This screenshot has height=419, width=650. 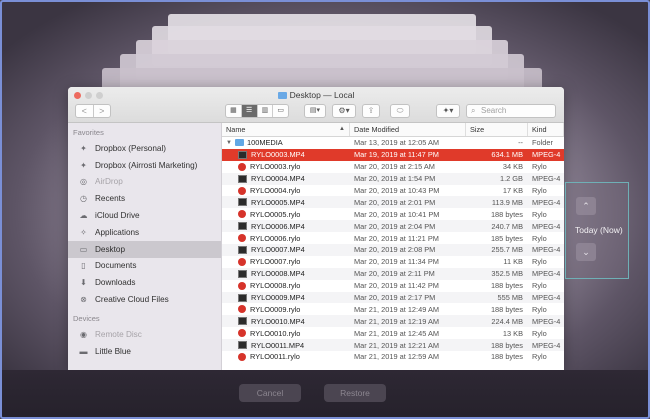 I want to click on search-input: ⌕ Search, so click(x=511, y=111).